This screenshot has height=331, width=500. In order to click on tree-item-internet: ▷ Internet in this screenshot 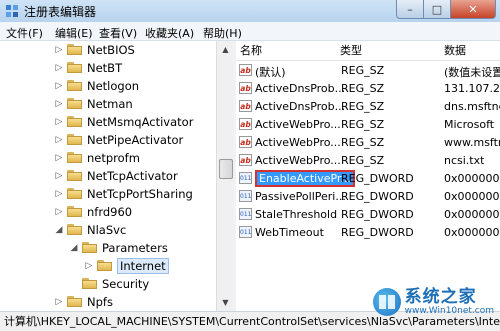, I will do `click(126, 265)`.